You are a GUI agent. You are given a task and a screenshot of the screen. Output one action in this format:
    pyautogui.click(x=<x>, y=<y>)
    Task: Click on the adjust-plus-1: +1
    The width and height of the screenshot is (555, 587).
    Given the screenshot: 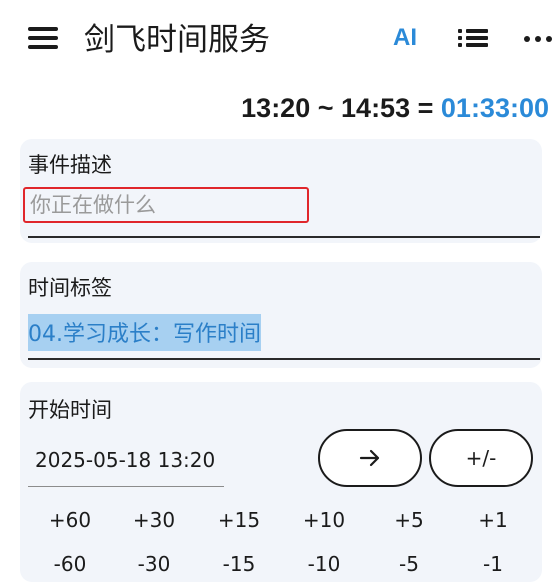 What is the action you would take?
    pyautogui.click(x=492, y=520)
    